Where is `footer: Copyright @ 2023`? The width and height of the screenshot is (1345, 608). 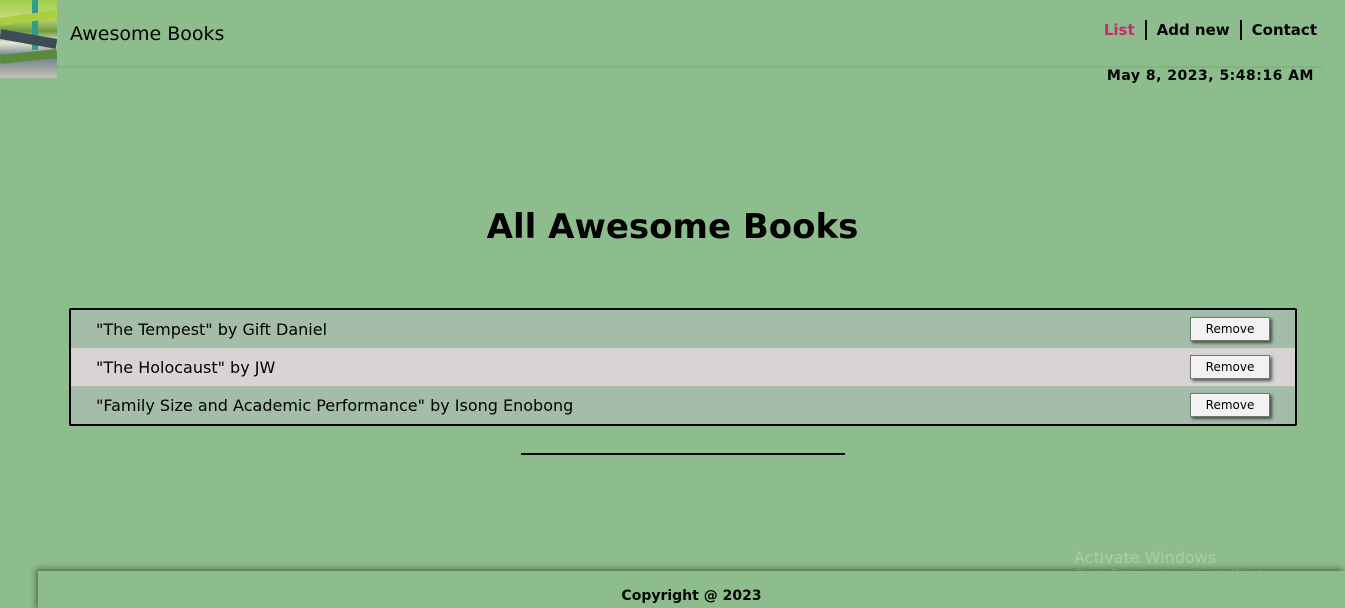 footer: Copyright @ 2023 is located at coordinates (691, 589).